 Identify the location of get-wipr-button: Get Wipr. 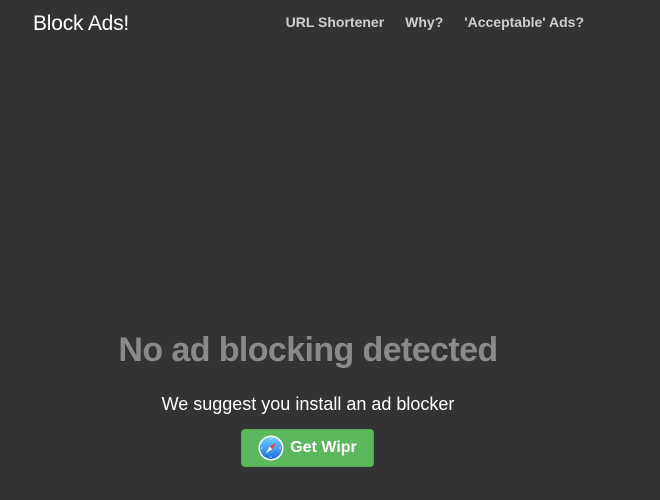
(307, 448).